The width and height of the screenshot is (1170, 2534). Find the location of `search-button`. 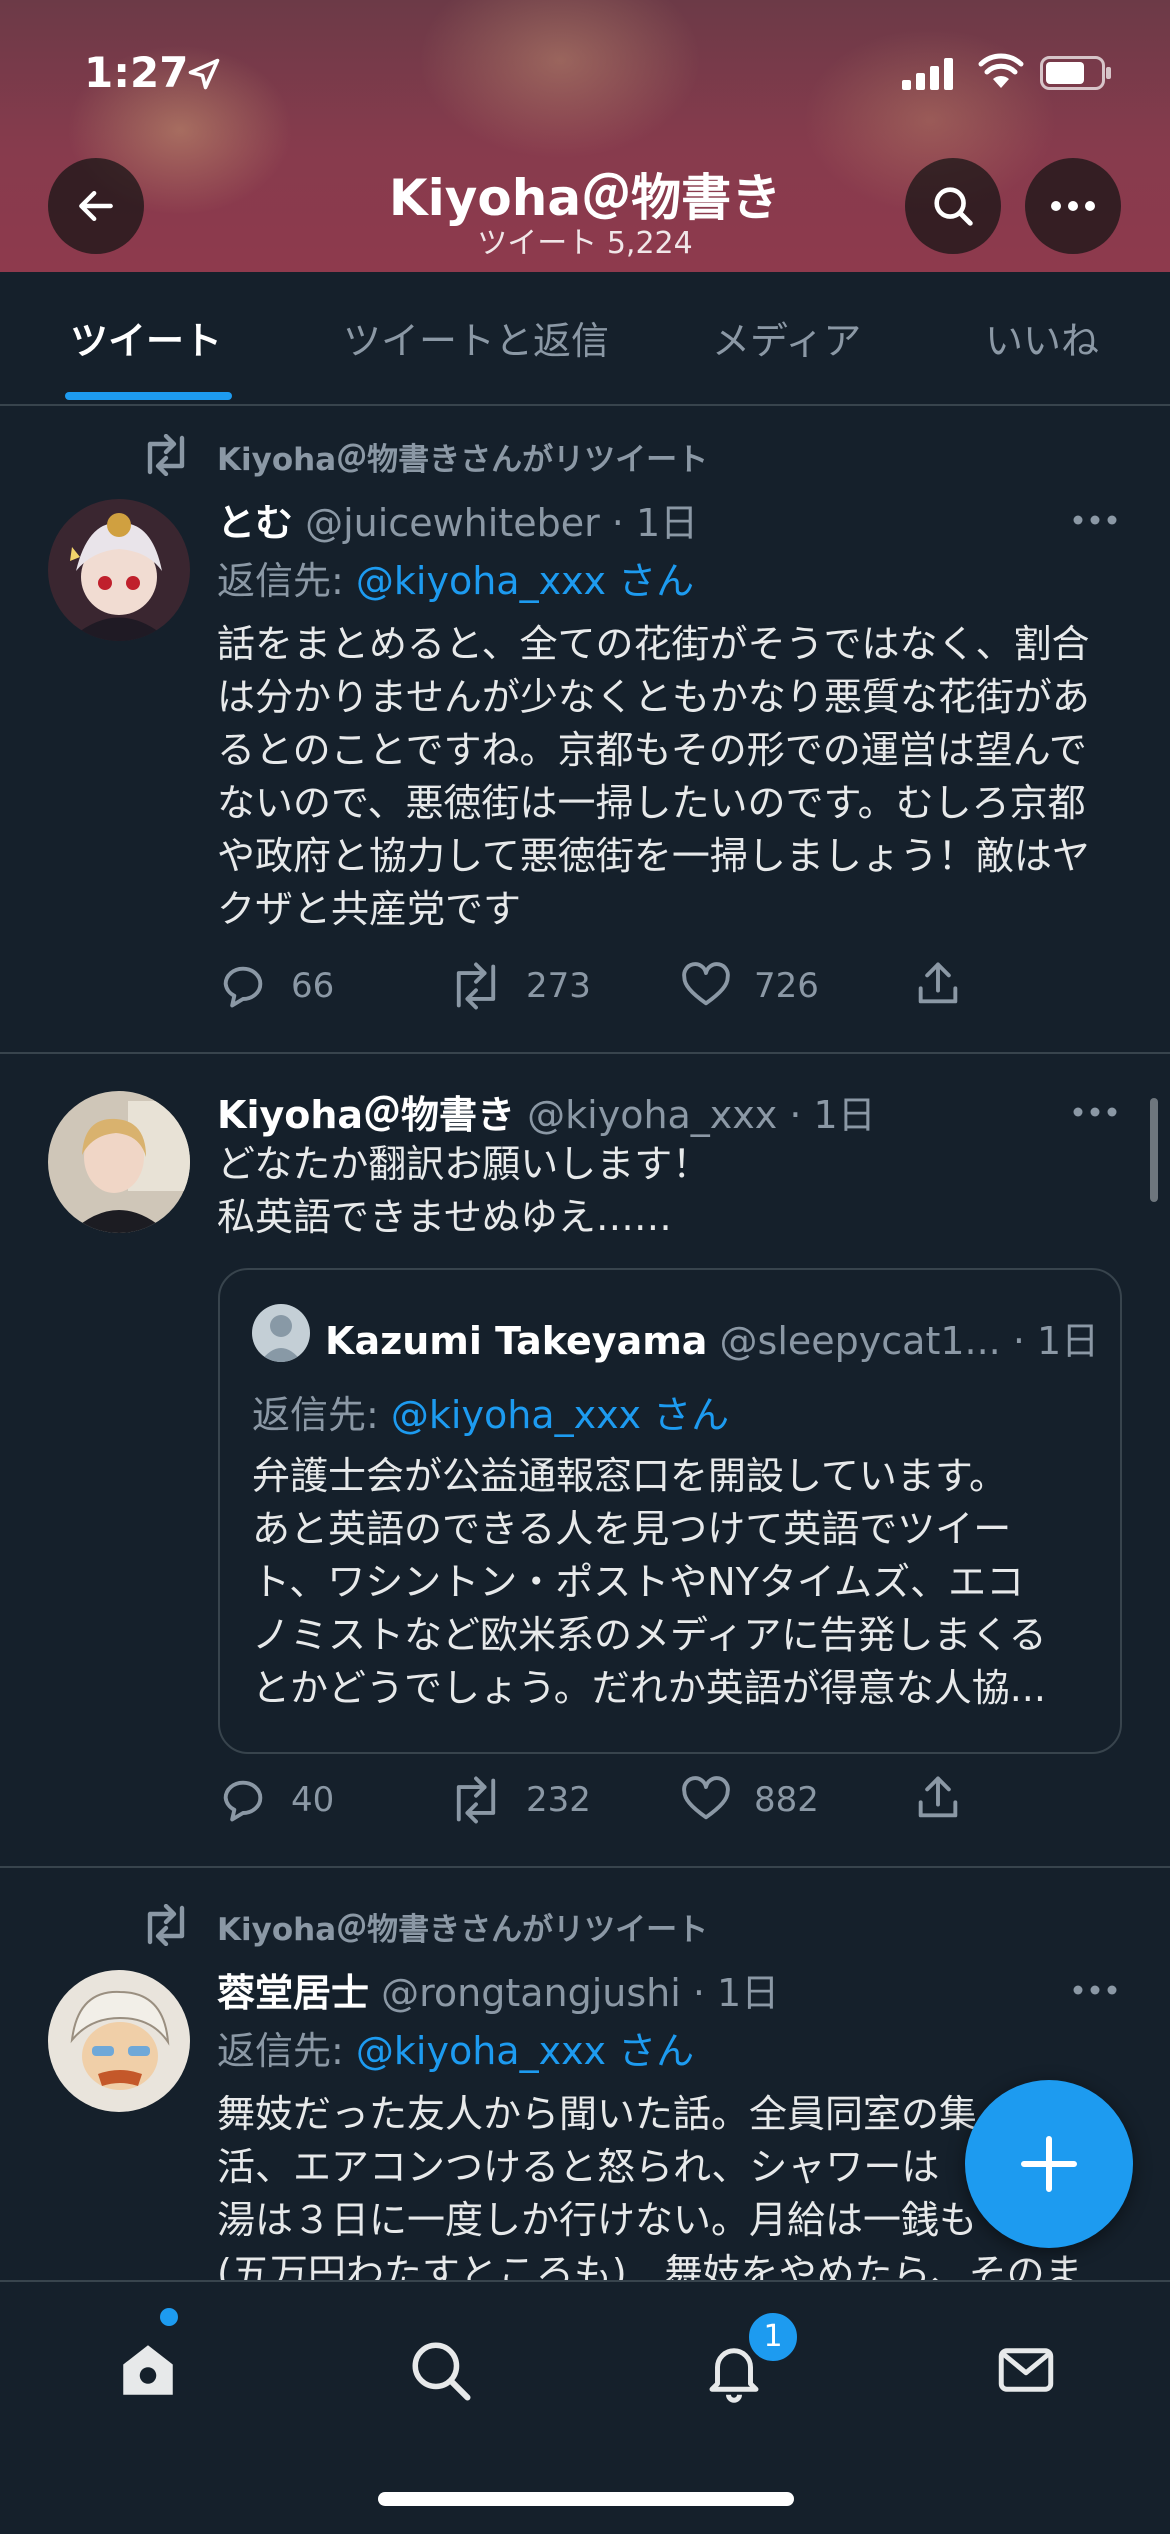

search-button is located at coordinates (953, 206).